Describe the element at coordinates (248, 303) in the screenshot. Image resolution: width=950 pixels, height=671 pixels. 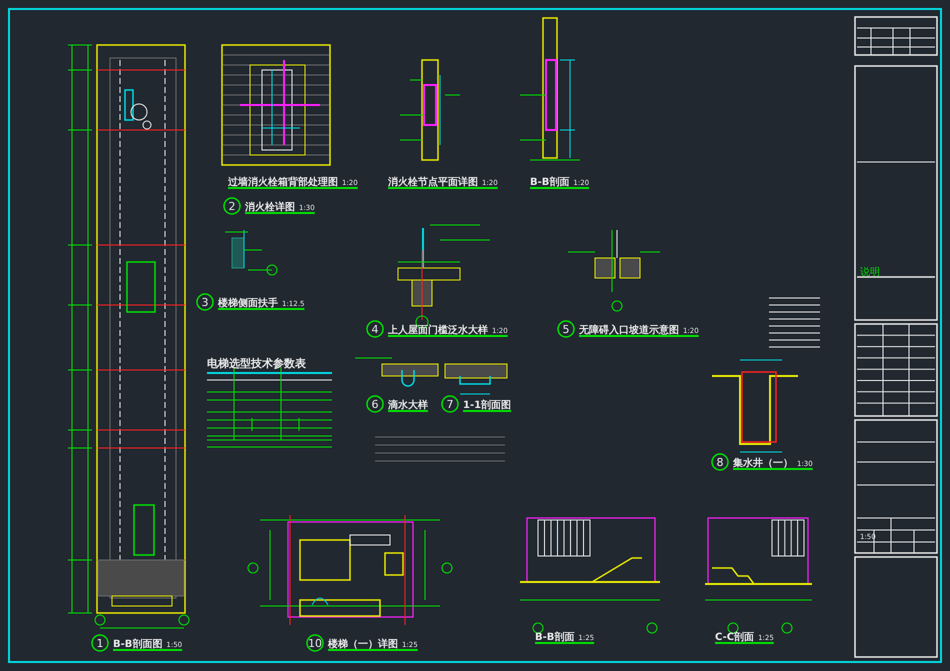
I see `detail-title: 楼梯侧面扶手` at that location.